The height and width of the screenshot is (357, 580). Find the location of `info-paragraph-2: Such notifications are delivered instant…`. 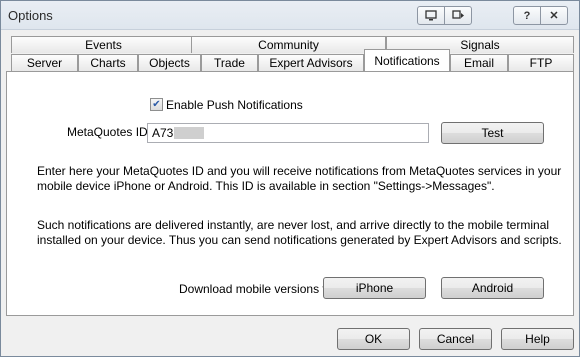

info-paragraph-2: Such notifications are delivered instant… is located at coordinates (299, 232).